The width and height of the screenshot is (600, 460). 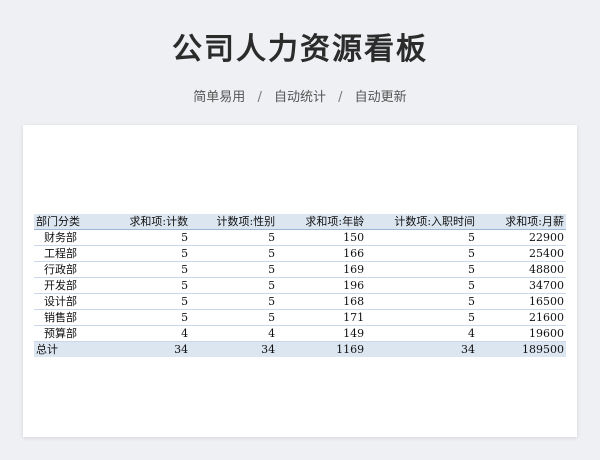 I want to click on cell-gender: 4, so click(x=233, y=334).